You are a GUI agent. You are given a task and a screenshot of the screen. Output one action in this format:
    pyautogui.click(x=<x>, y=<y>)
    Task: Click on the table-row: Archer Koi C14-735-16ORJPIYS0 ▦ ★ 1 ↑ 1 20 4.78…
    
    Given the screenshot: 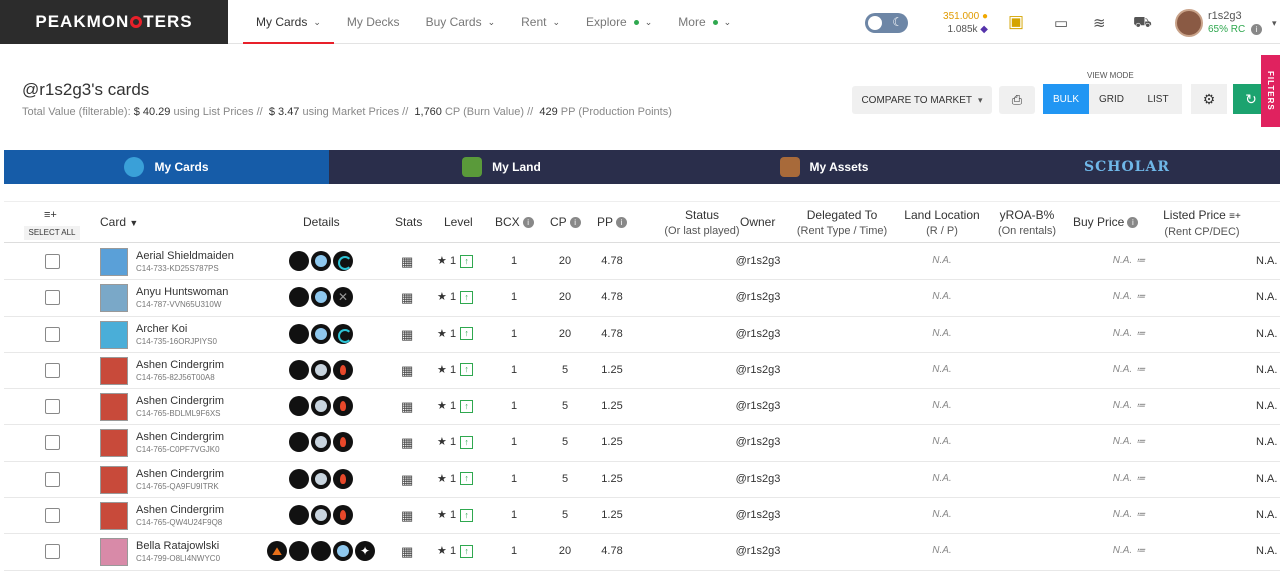 What is the action you would take?
    pyautogui.click(x=642, y=335)
    